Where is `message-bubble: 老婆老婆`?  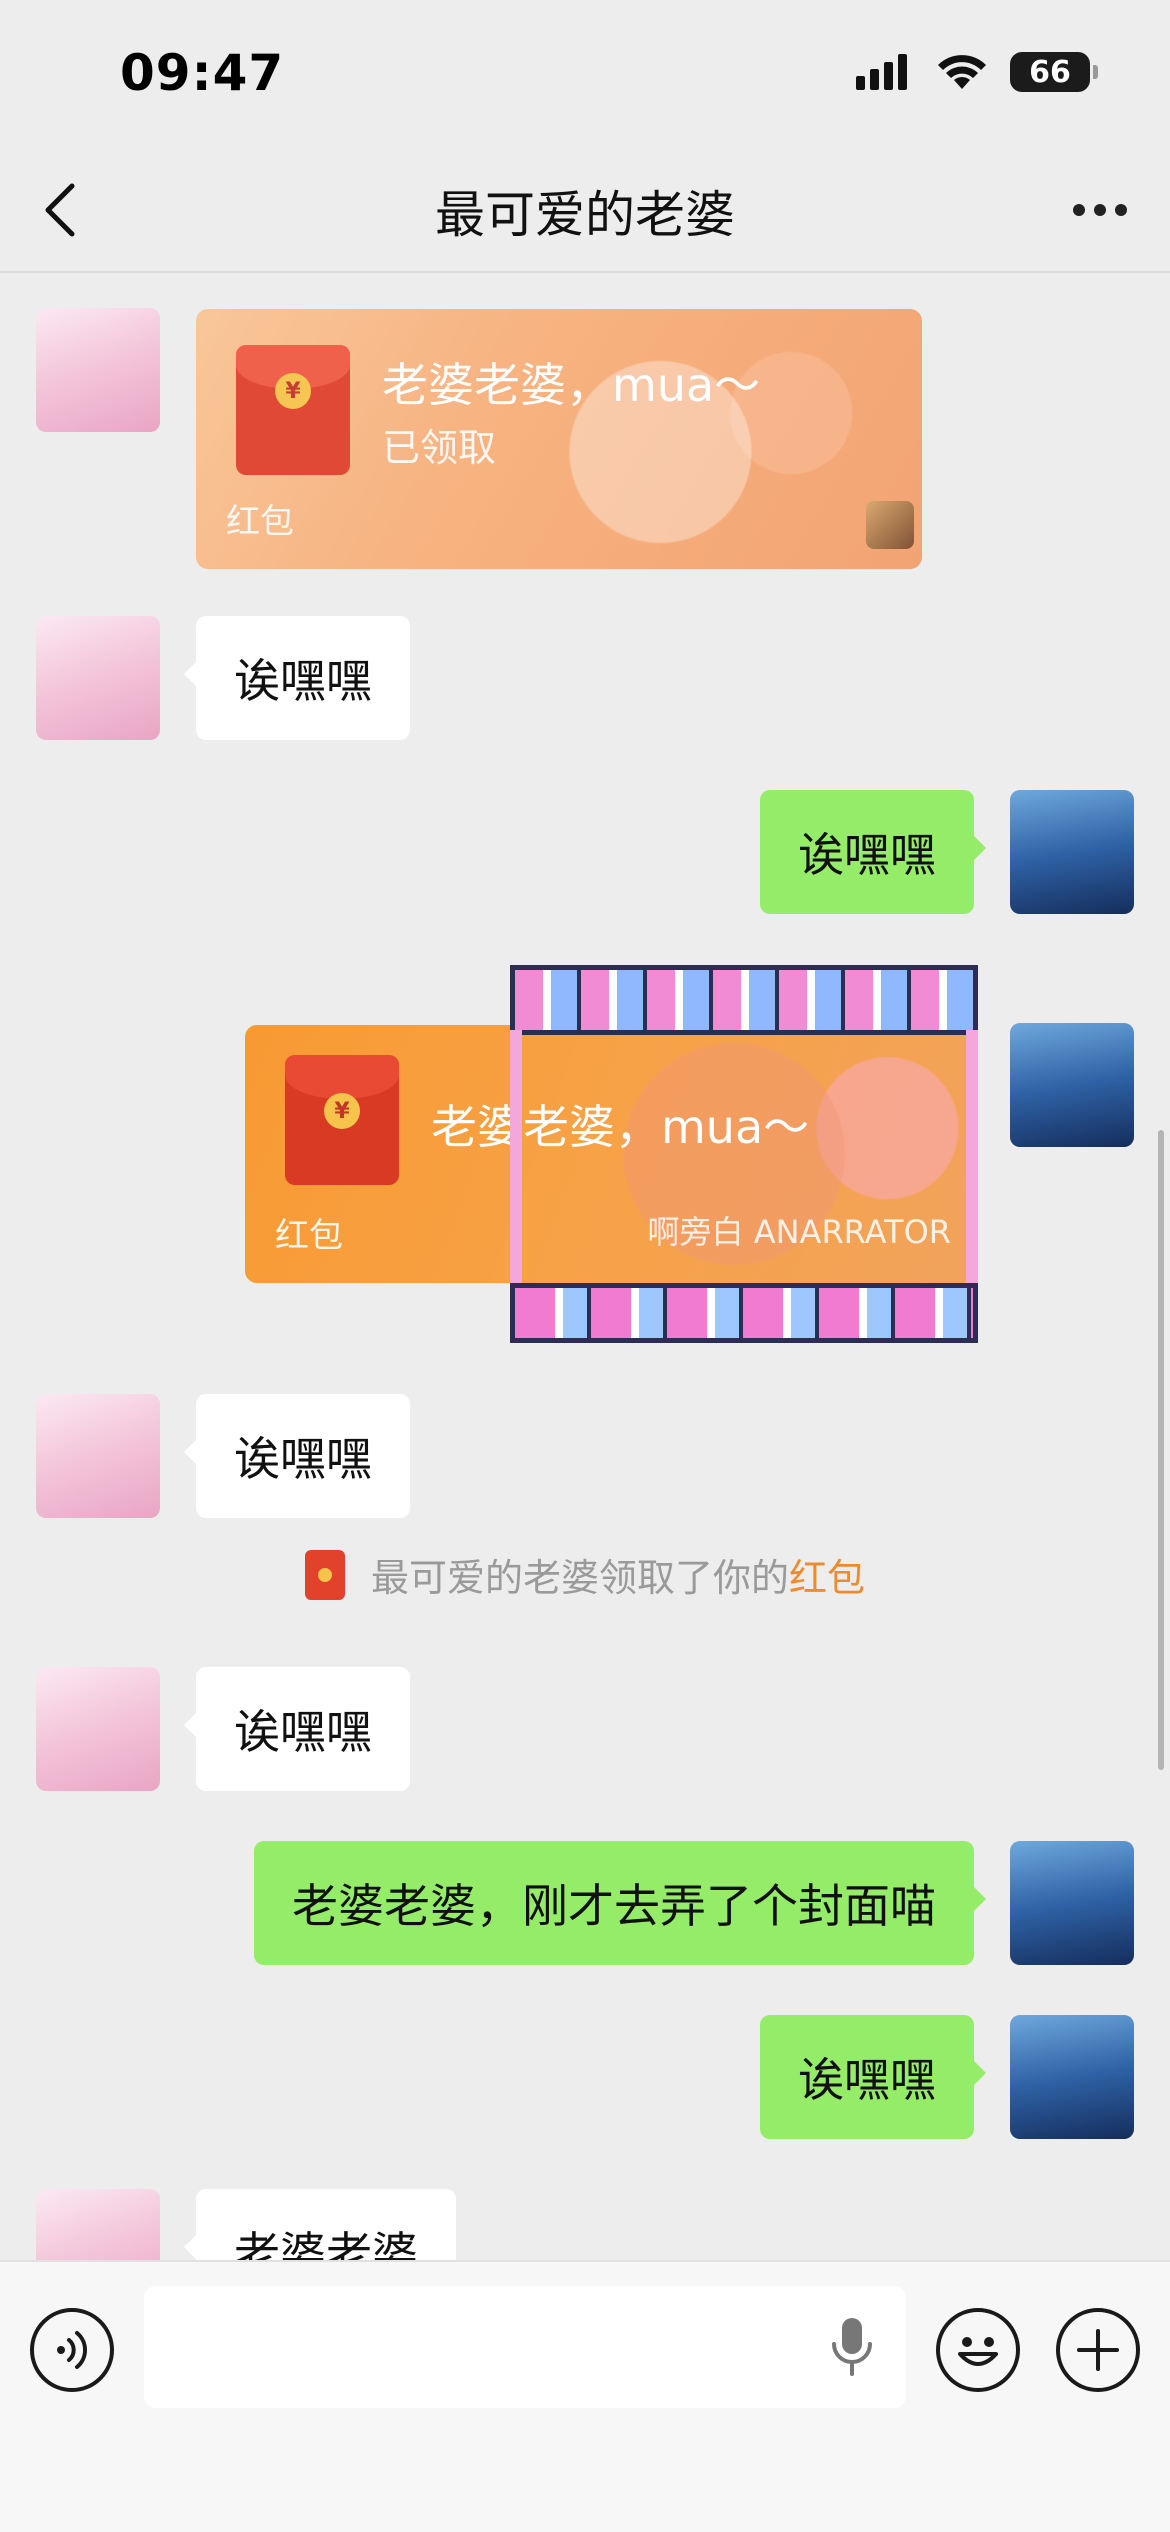 message-bubble: 老婆老婆 is located at coordinates (320, 2224).